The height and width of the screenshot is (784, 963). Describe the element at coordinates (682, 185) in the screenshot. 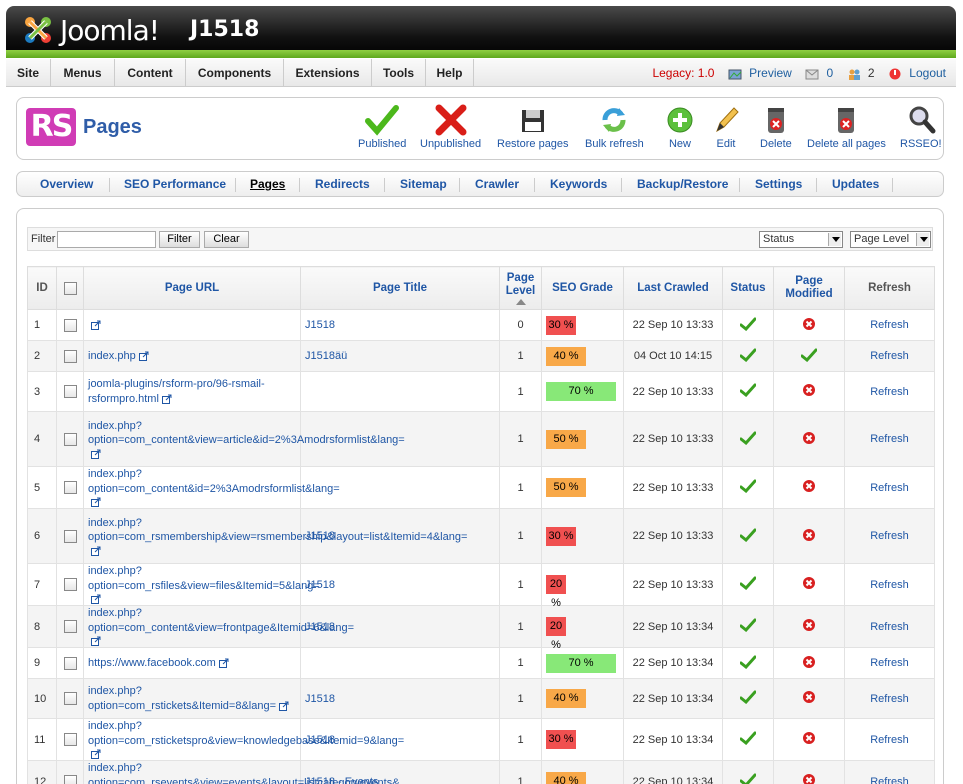

I see `tab-backup-restore: Backup/Restore` at that location.